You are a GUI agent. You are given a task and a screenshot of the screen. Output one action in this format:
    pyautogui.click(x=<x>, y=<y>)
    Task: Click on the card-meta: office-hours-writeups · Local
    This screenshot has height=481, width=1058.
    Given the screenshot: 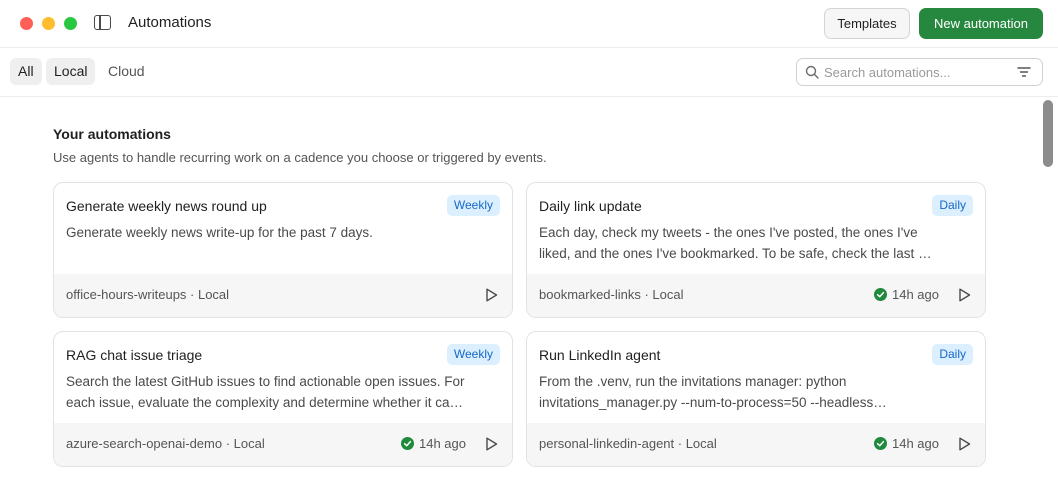 What is the action you would take?
    pyautogui.click(x=148, y=294)
    